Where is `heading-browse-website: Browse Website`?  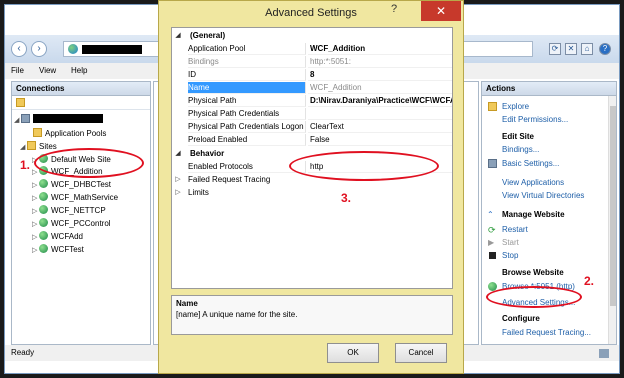 heading-browse-website: Browse Website is located at coordinates (533, 272).